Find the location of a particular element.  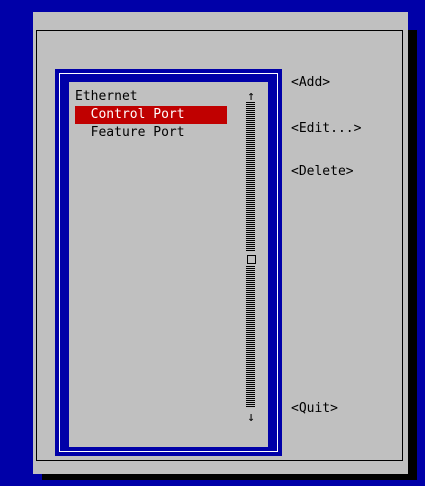

list-item-feature-port: Feature Port is located at coordinates (130, 133).